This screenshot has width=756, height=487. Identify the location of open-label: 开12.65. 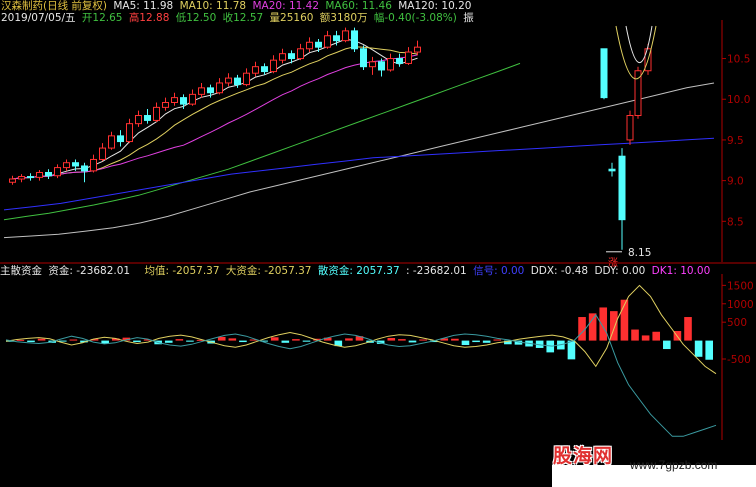
(102, 18).